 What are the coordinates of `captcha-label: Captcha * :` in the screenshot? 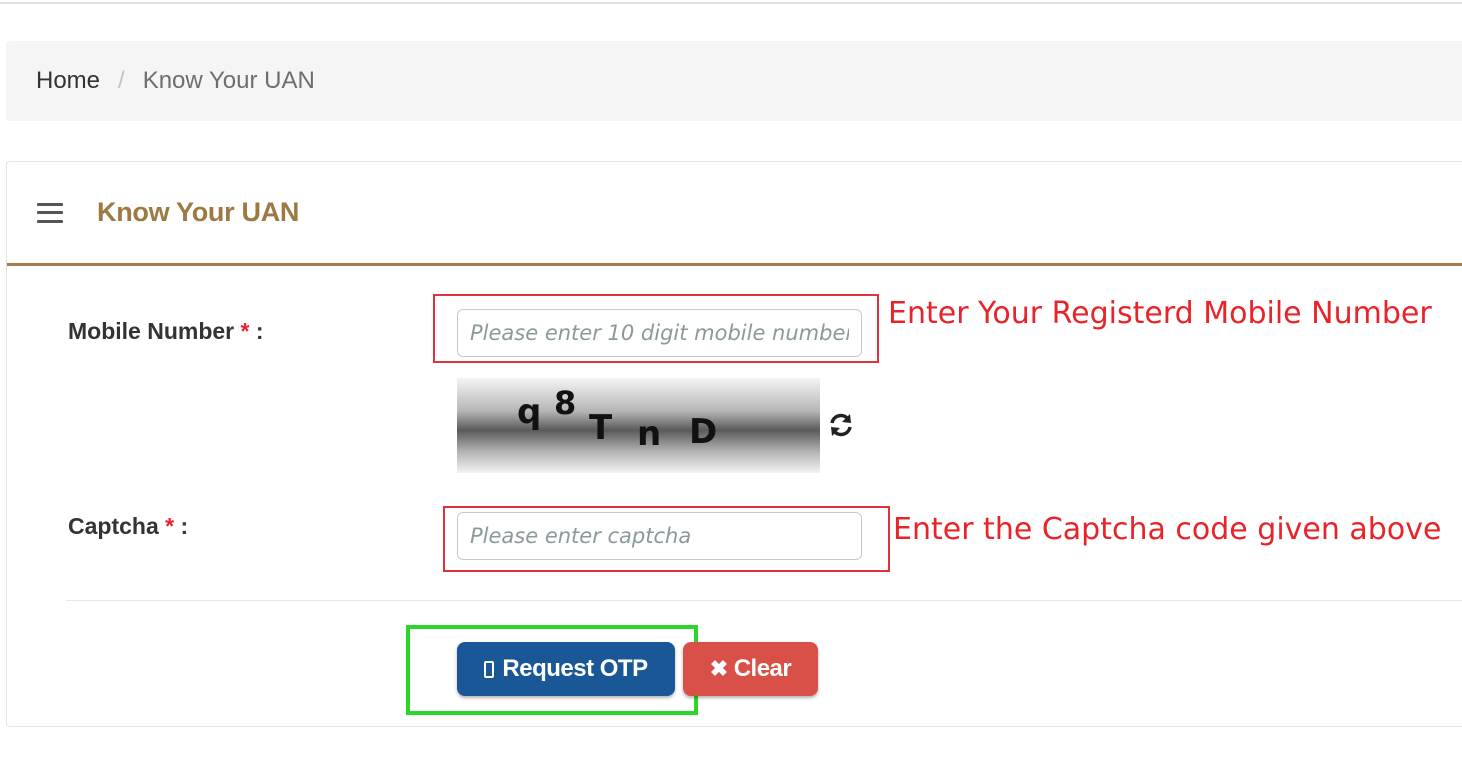 It's located at (128, 526).